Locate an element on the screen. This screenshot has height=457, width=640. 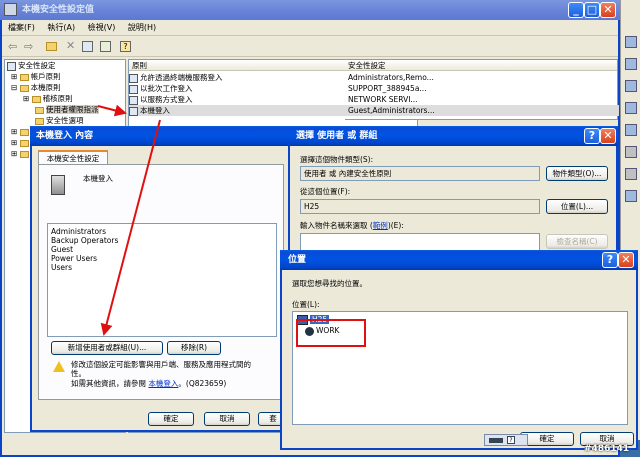
annotation-arrows is located at coordinates (129, 220).